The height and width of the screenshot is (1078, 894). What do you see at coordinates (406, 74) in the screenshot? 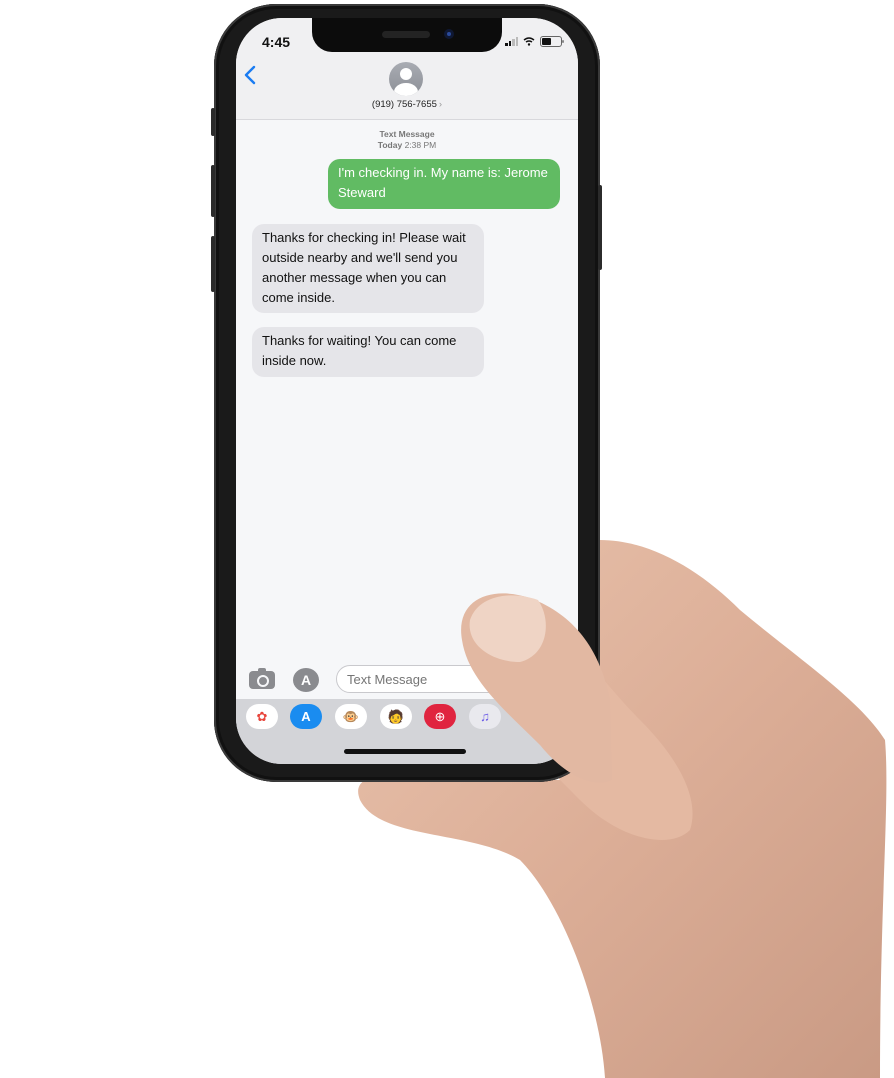
I see `person-avatar-icon` at bounding box center [406, 74].